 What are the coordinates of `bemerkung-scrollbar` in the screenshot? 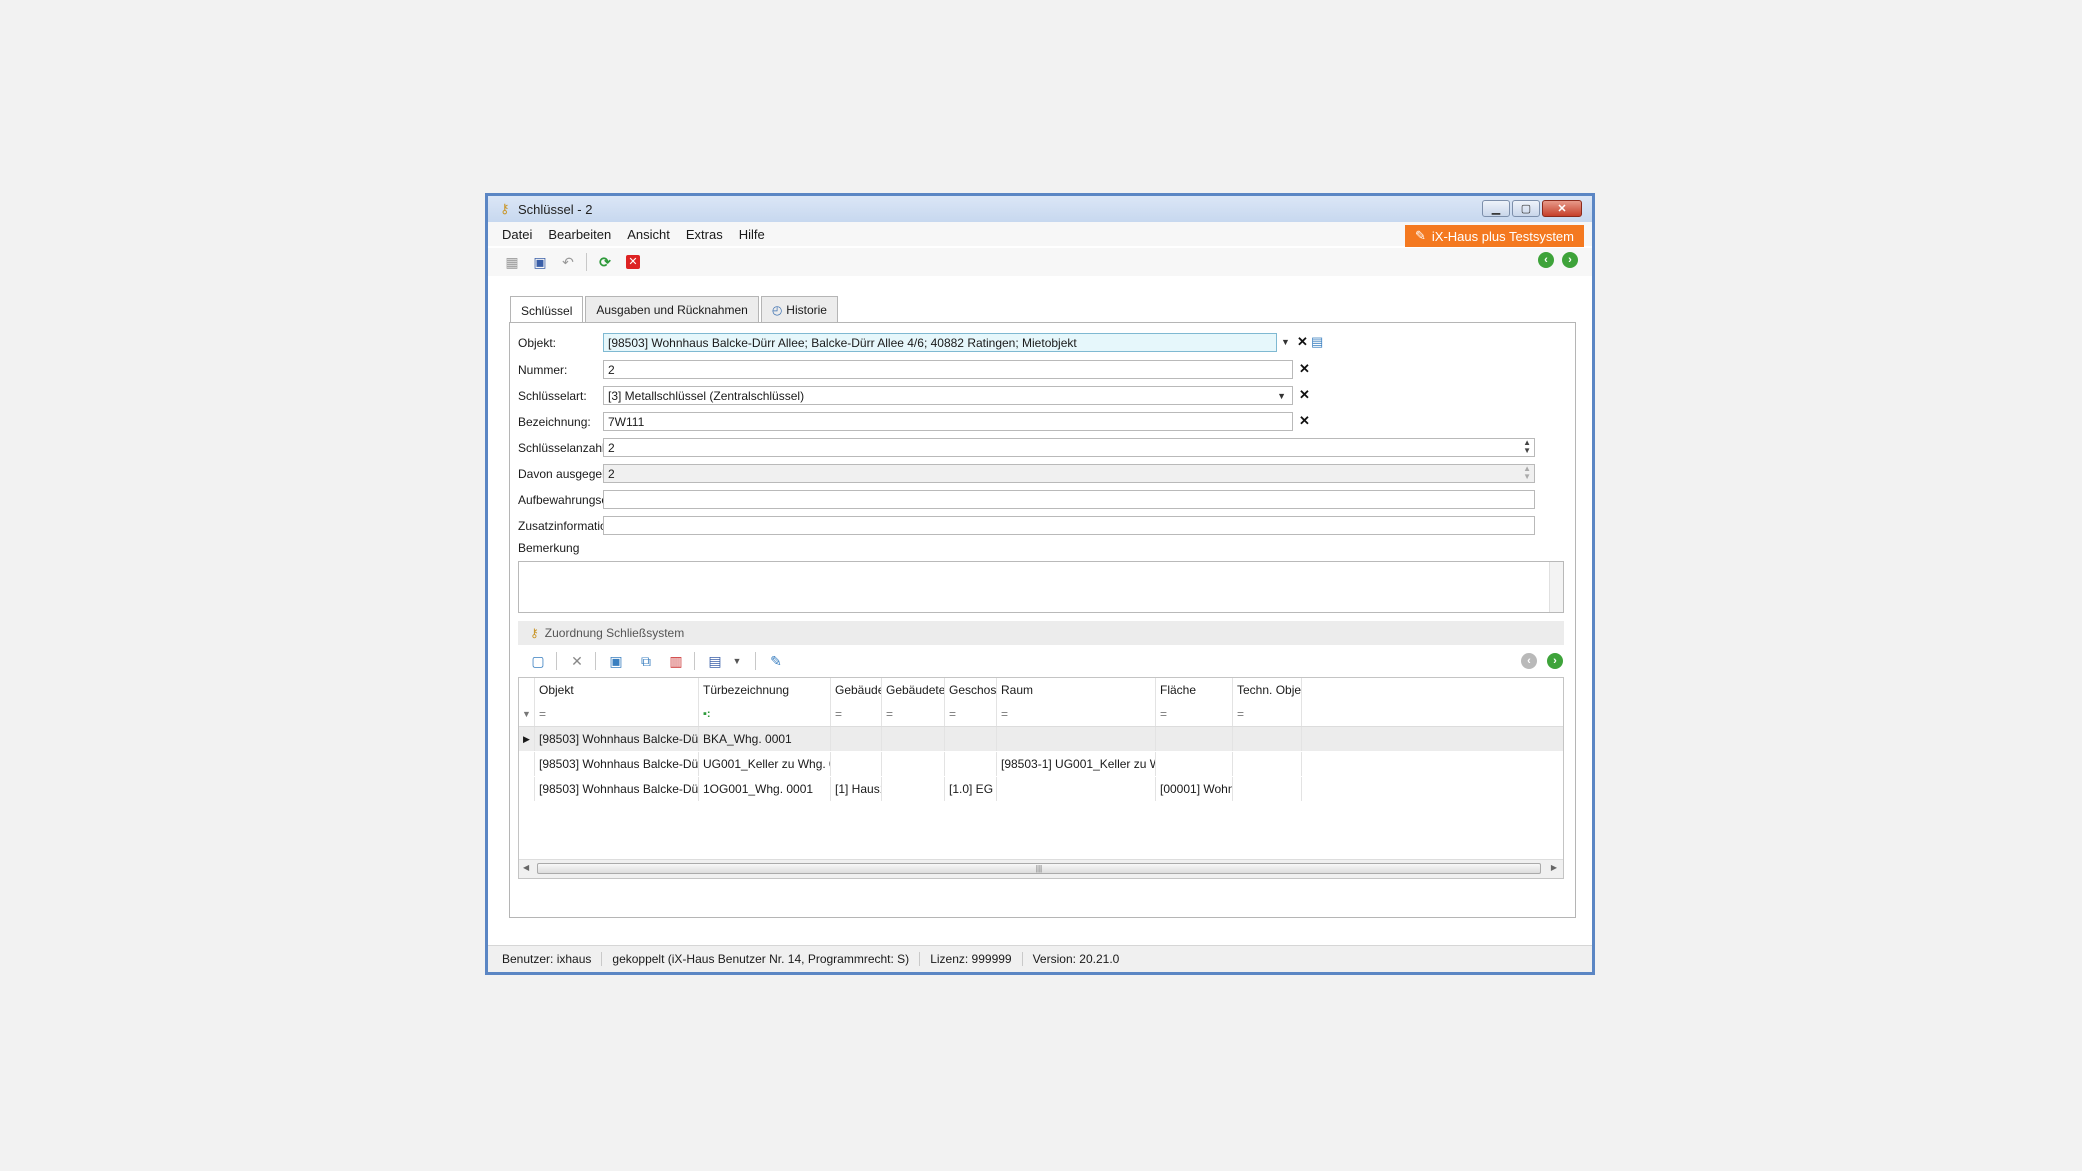 It's located at (1556, 587).